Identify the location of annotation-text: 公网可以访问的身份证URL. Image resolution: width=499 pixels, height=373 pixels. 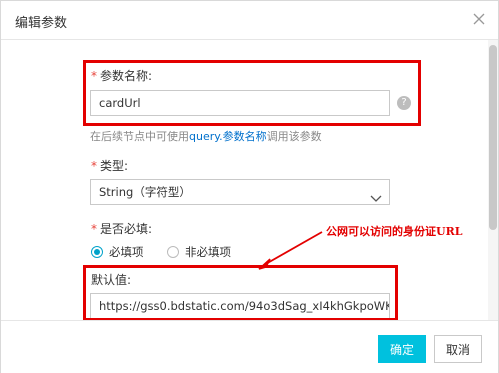
(394, 231).